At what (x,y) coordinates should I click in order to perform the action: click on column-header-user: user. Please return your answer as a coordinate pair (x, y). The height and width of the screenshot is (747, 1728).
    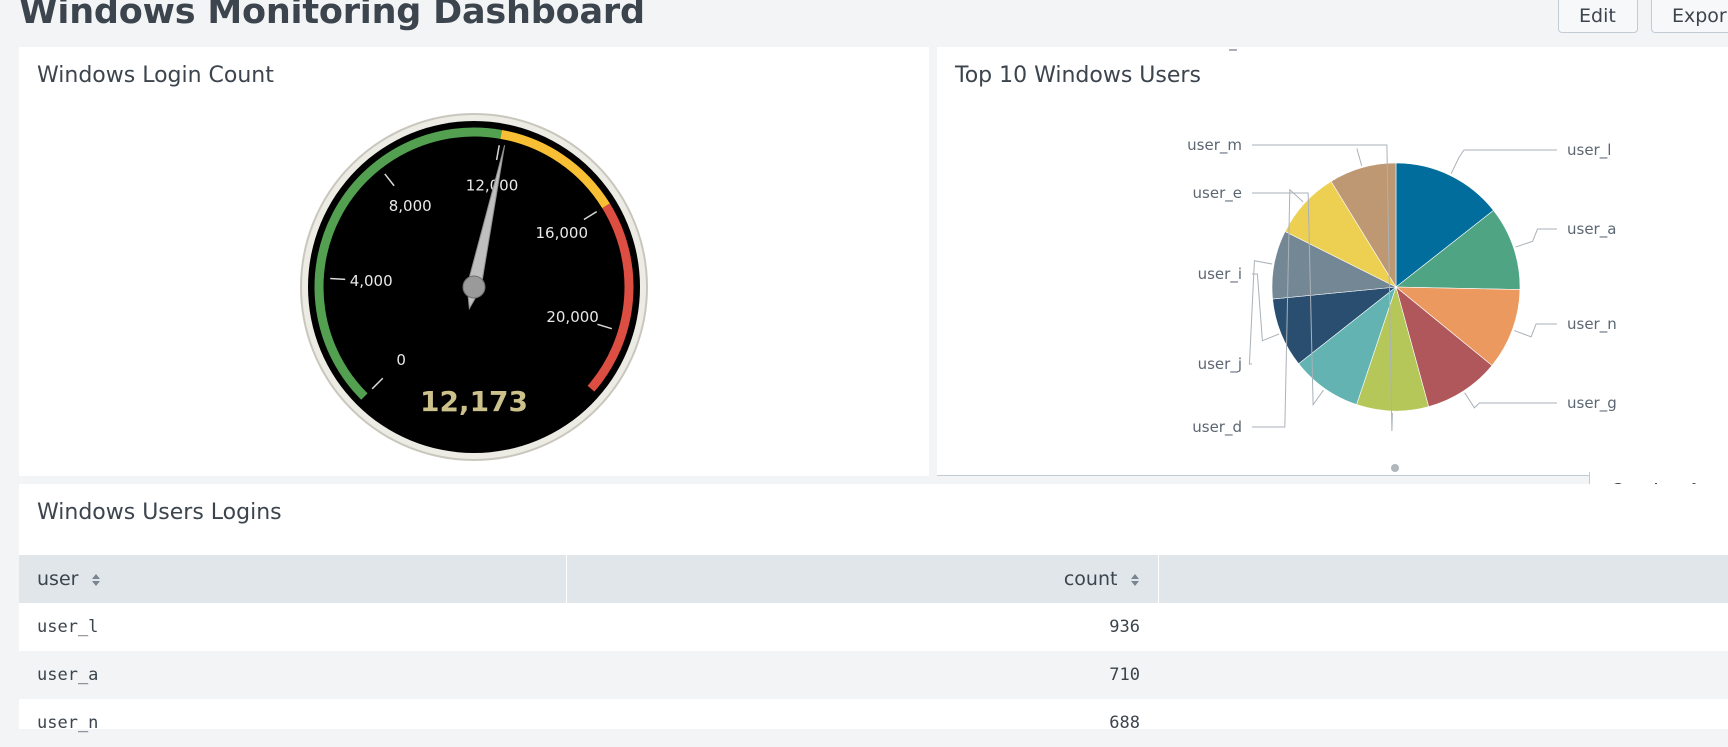
    Looking at the image, I should click on (293, 579).